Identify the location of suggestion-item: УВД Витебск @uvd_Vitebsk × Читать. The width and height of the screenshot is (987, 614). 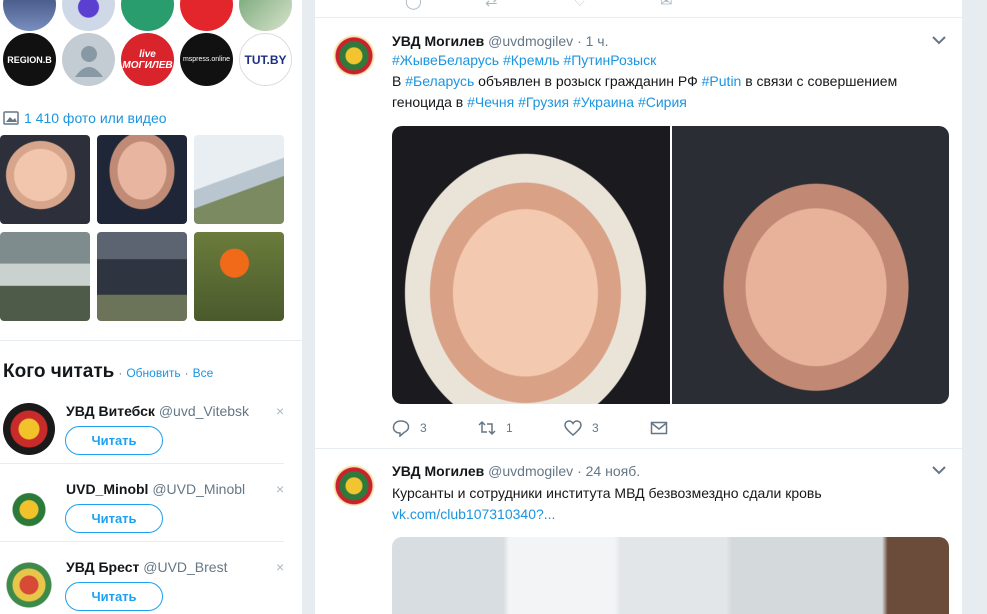
(151, 440).